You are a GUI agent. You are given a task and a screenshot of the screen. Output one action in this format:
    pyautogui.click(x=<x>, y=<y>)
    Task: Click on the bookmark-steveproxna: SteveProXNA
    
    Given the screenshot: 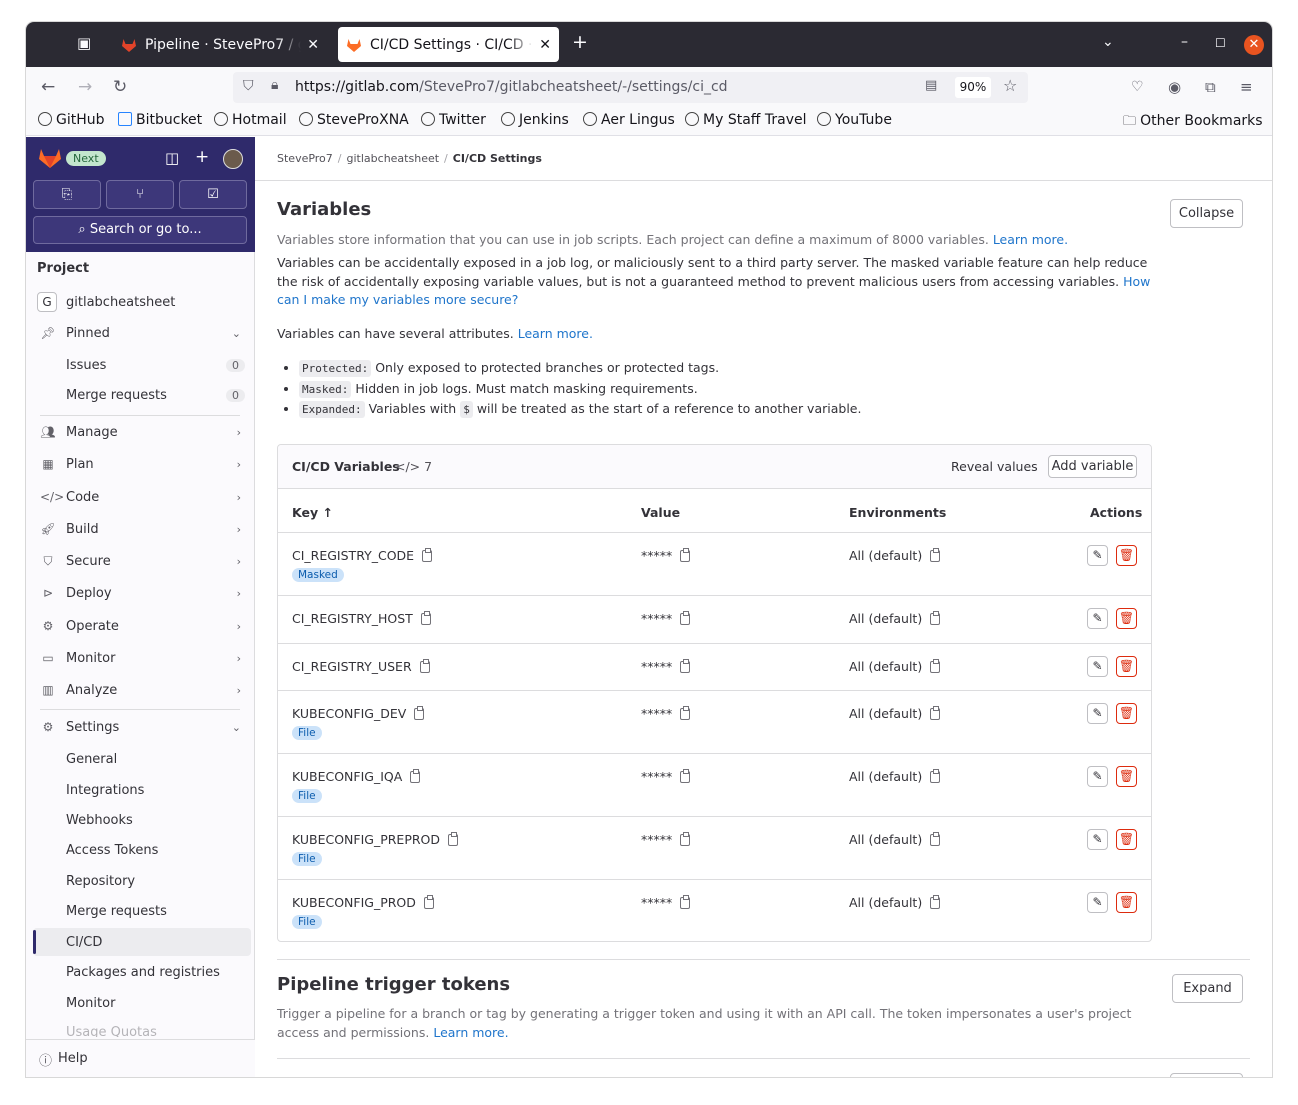 What is the action you would take?
    pyautogui.click(x=354, y=120)
    